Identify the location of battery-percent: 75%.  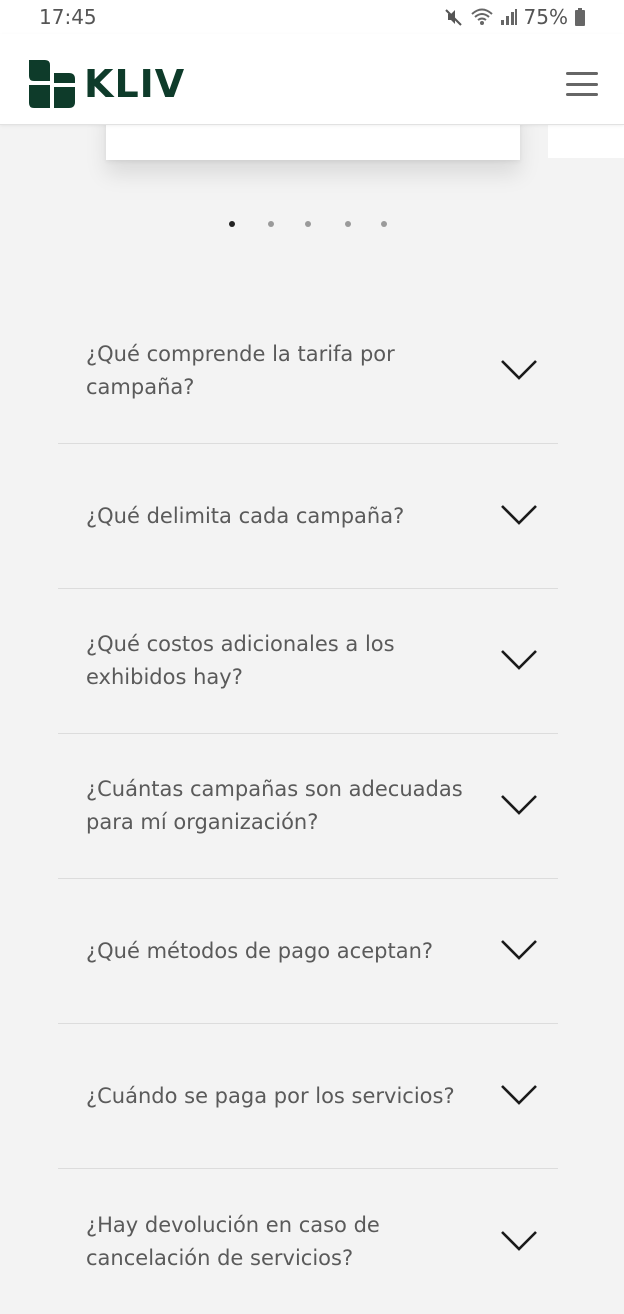
(545, 17).